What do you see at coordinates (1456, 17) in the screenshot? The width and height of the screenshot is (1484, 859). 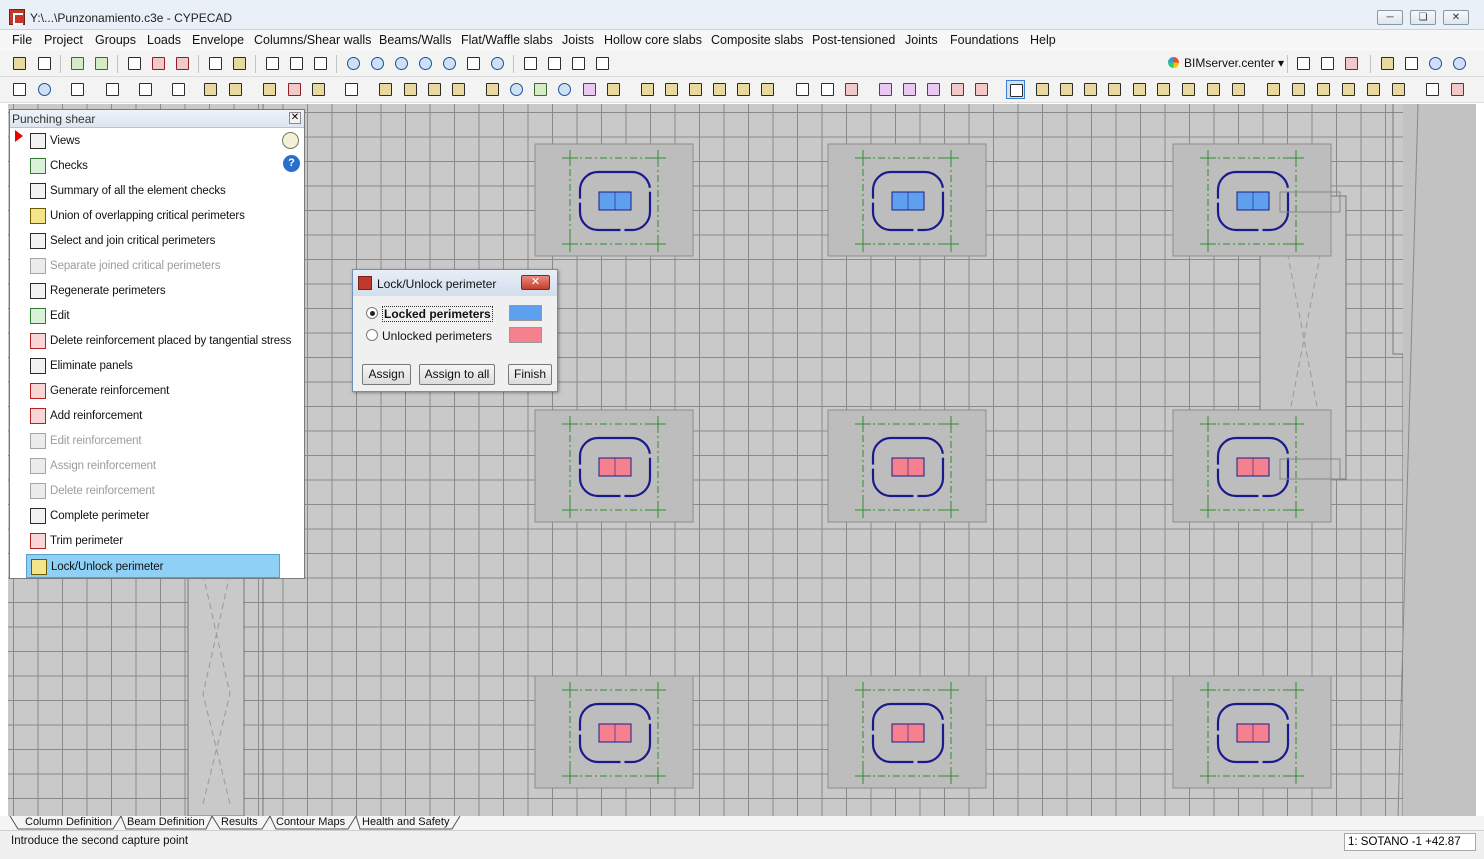 I see `close-window-button: ✕` at bounding box center [1456, 17].